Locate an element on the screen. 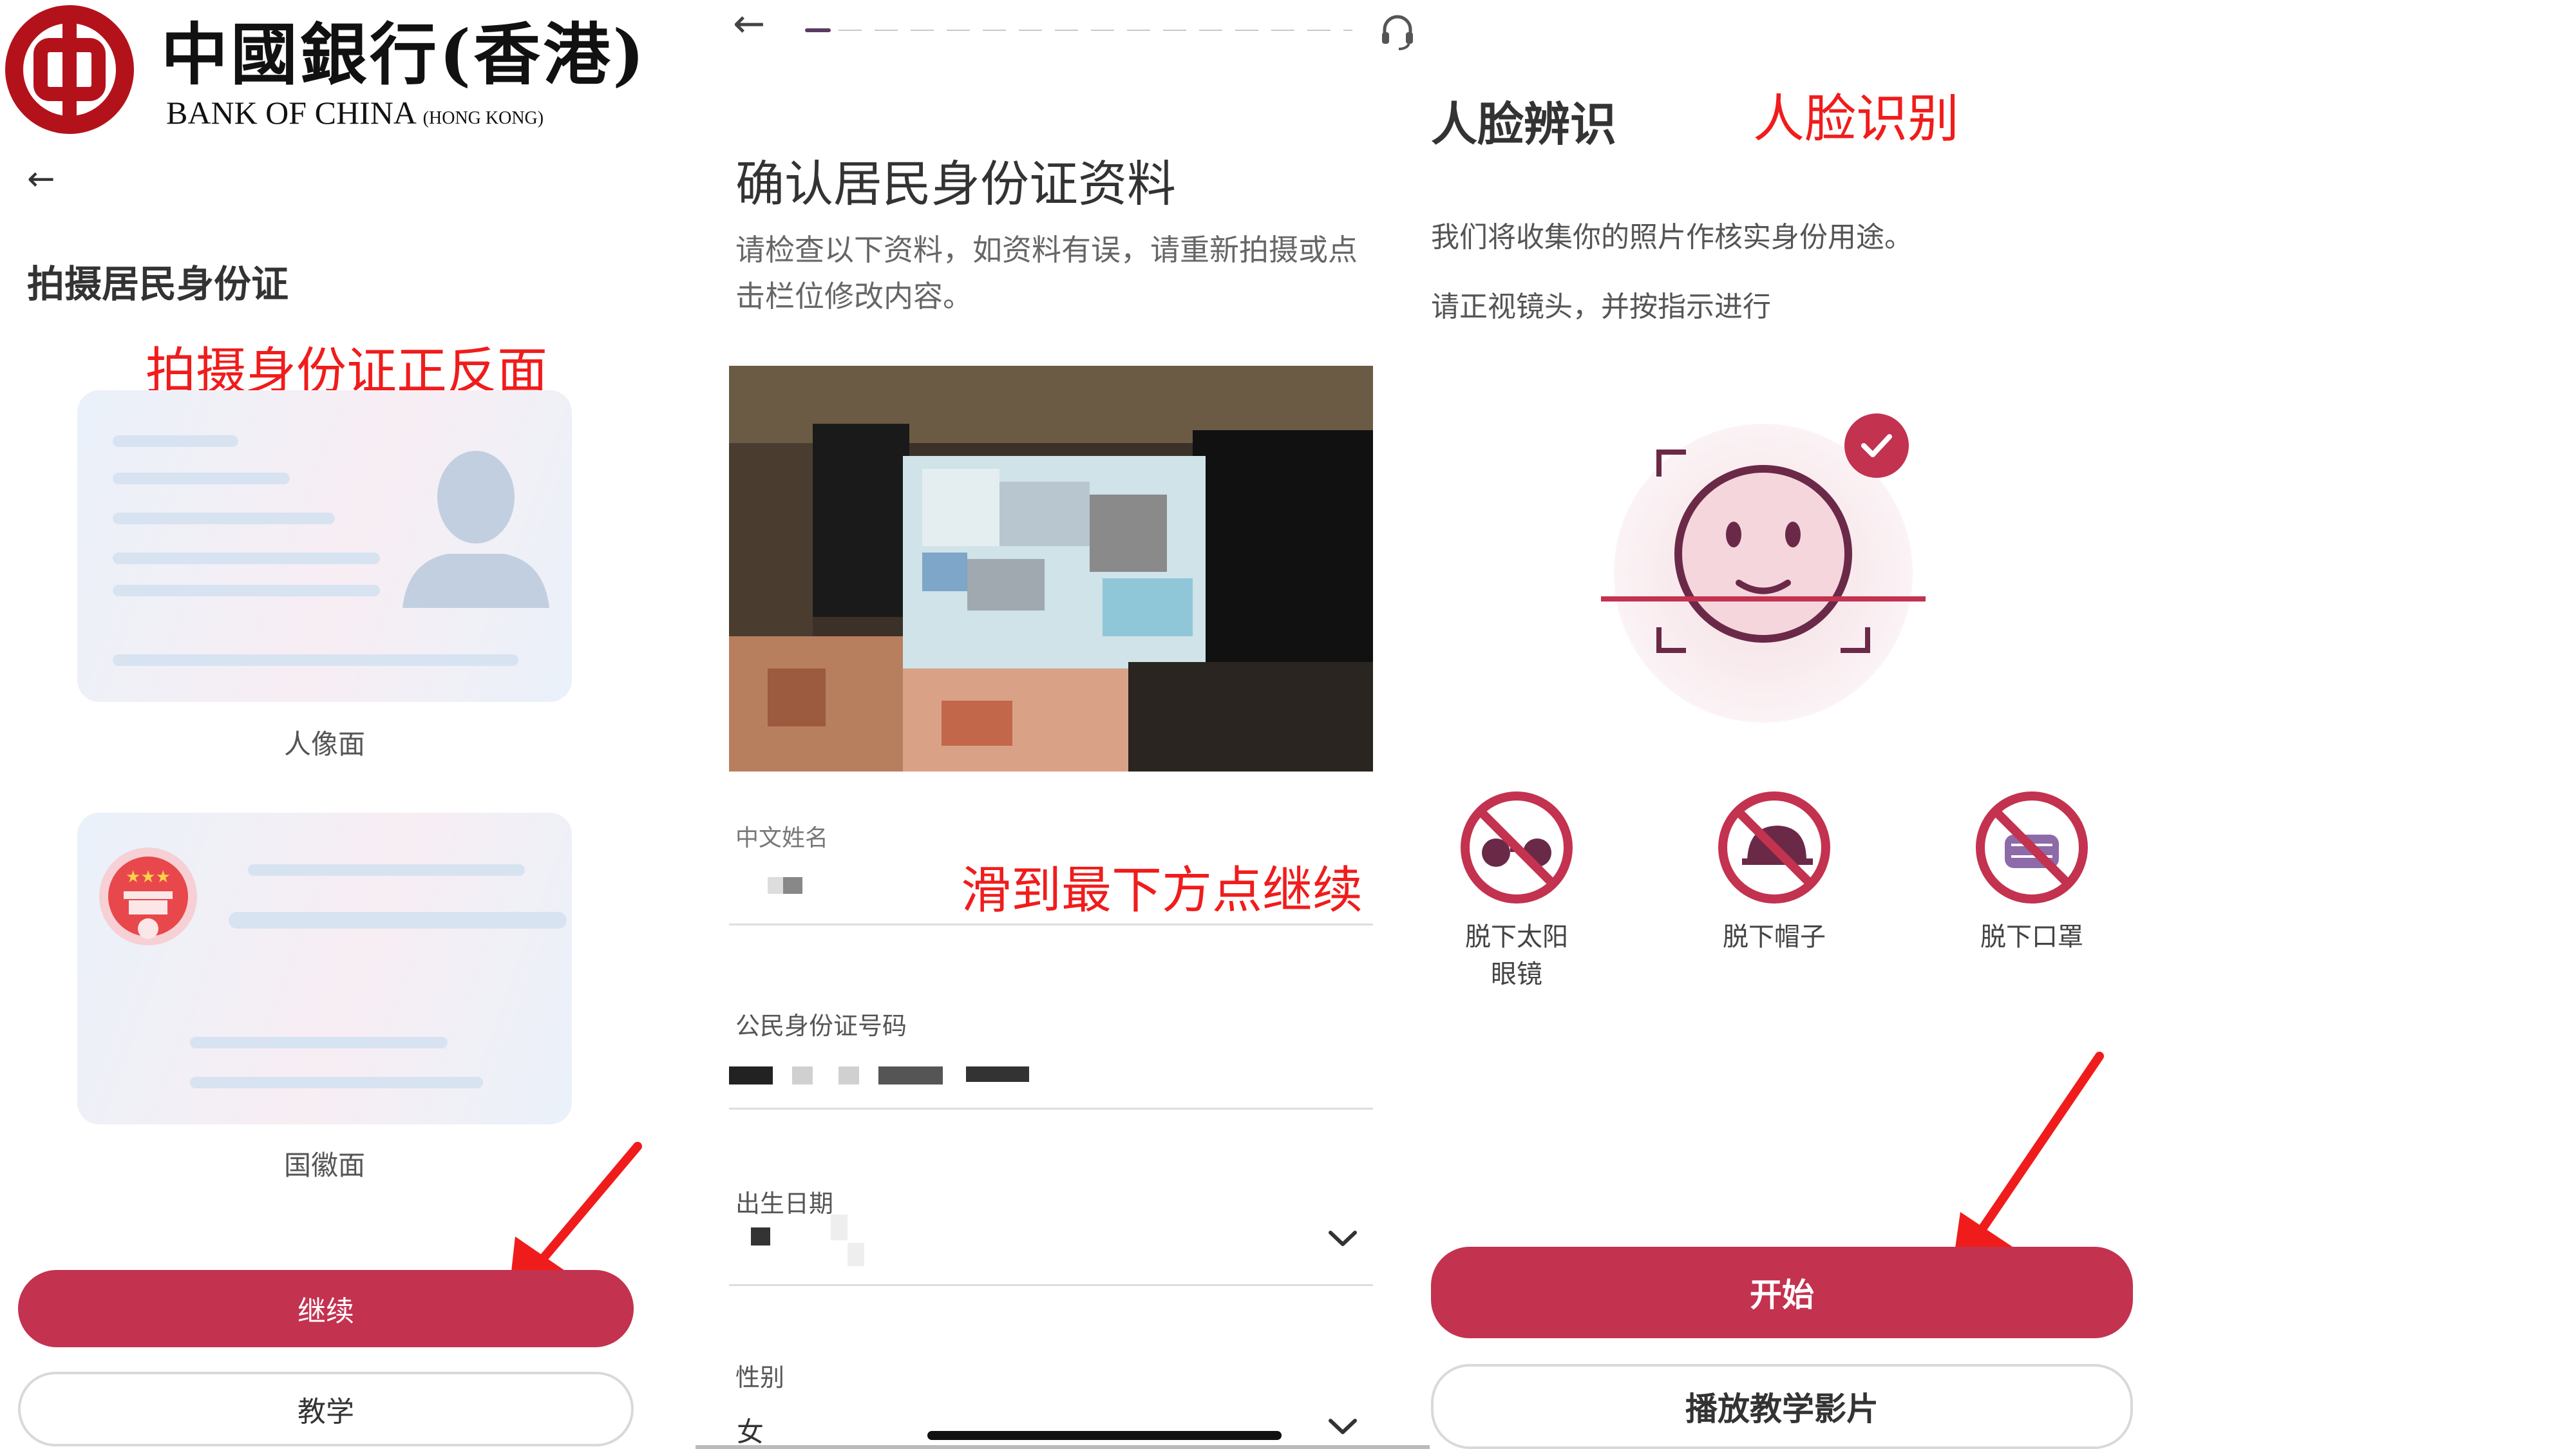 This screenshot has width=2576, height=1449. tip-label: 脱下帽子 is located at coordinates (1774, 937).